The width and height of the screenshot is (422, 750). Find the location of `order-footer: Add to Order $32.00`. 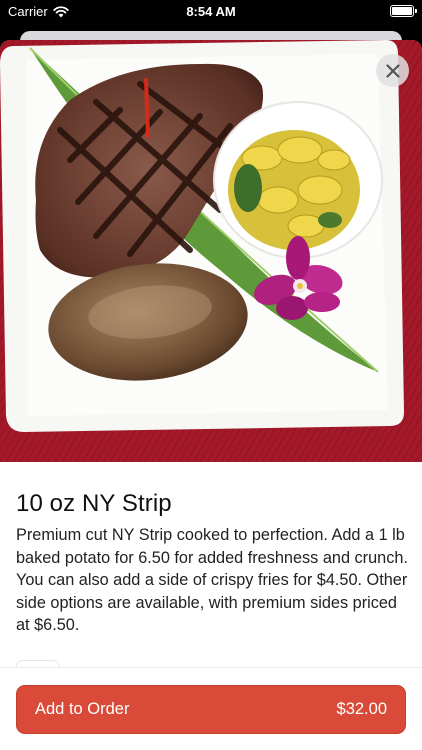

order-footer: Add to Order $32.00 is located at coordinates (211, 708).